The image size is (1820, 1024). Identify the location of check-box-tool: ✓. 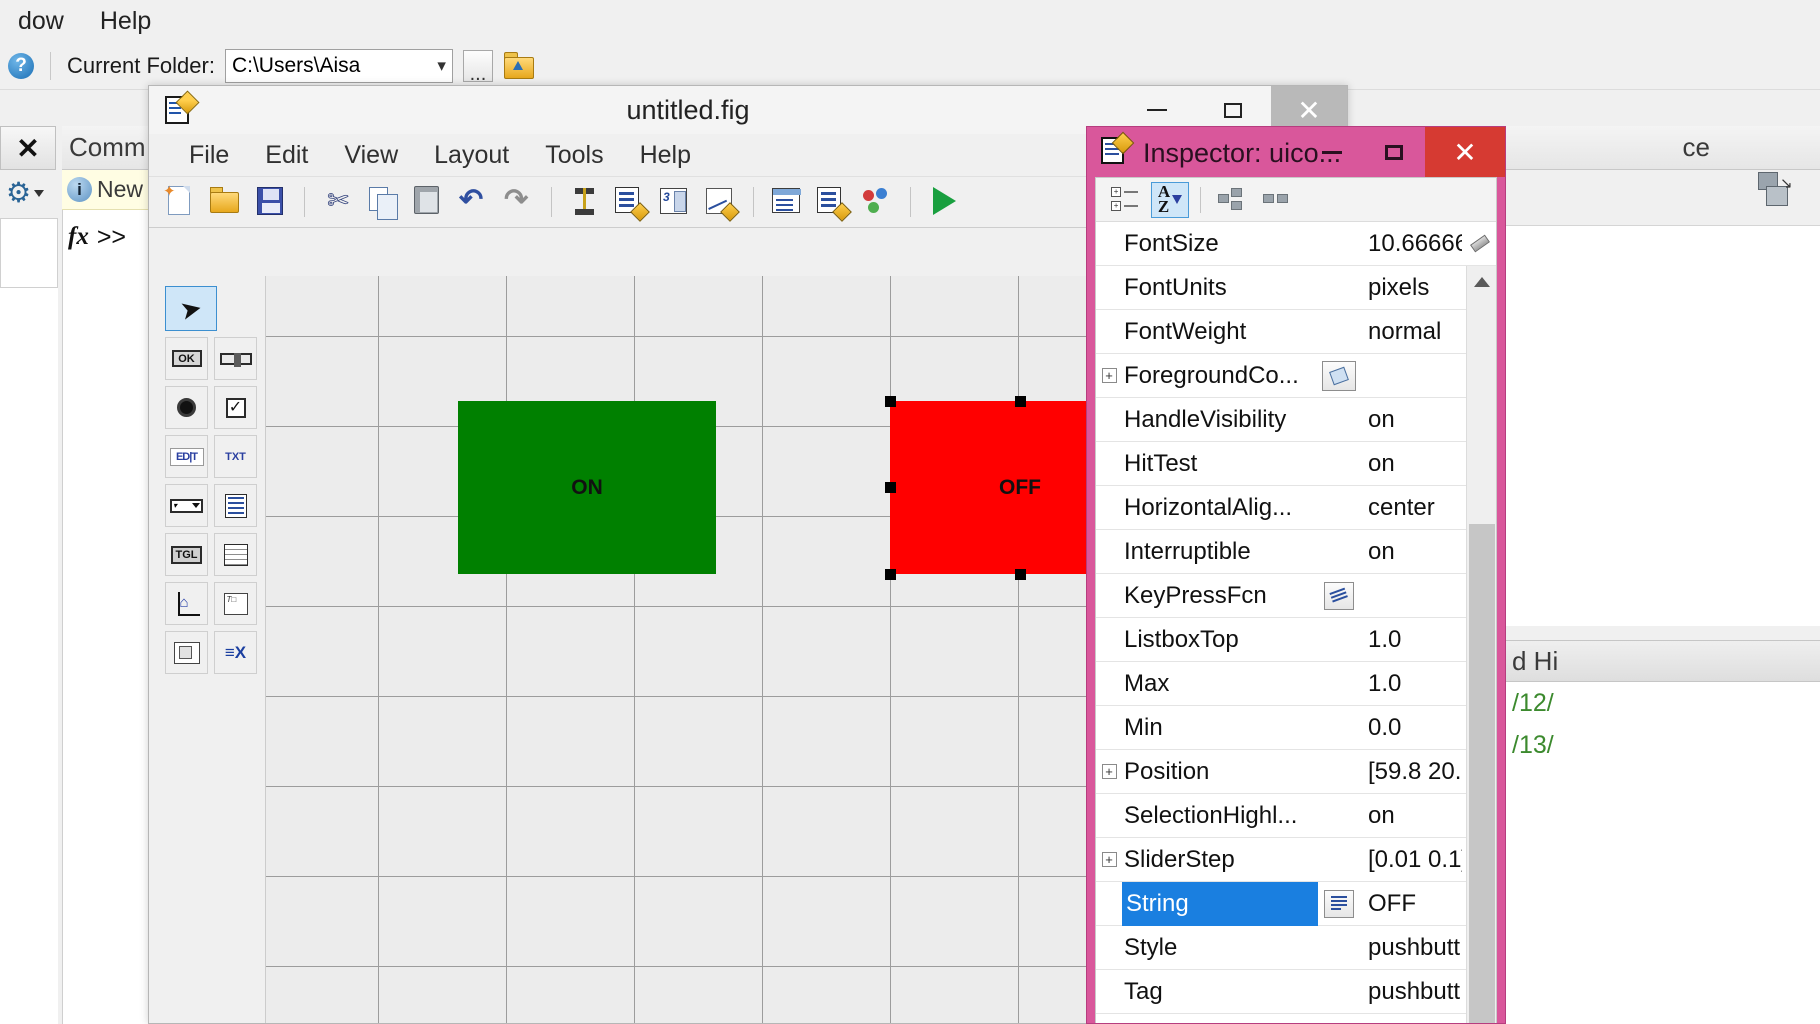
(235, 407).